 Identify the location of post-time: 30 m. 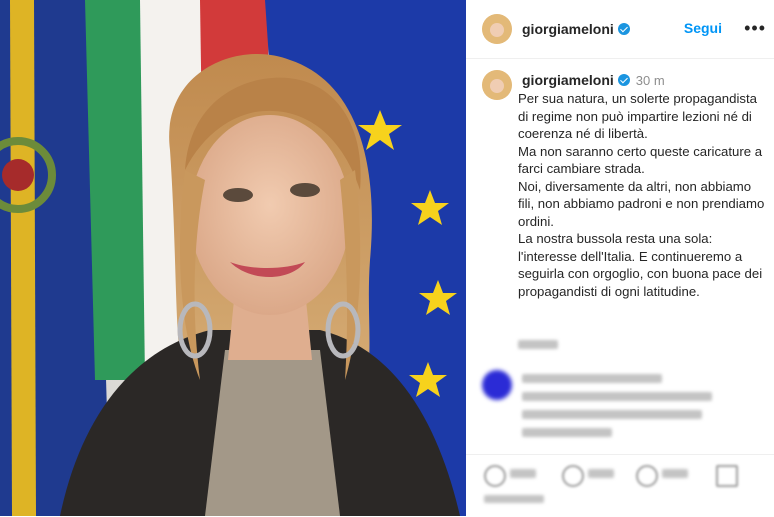
(650, 80).